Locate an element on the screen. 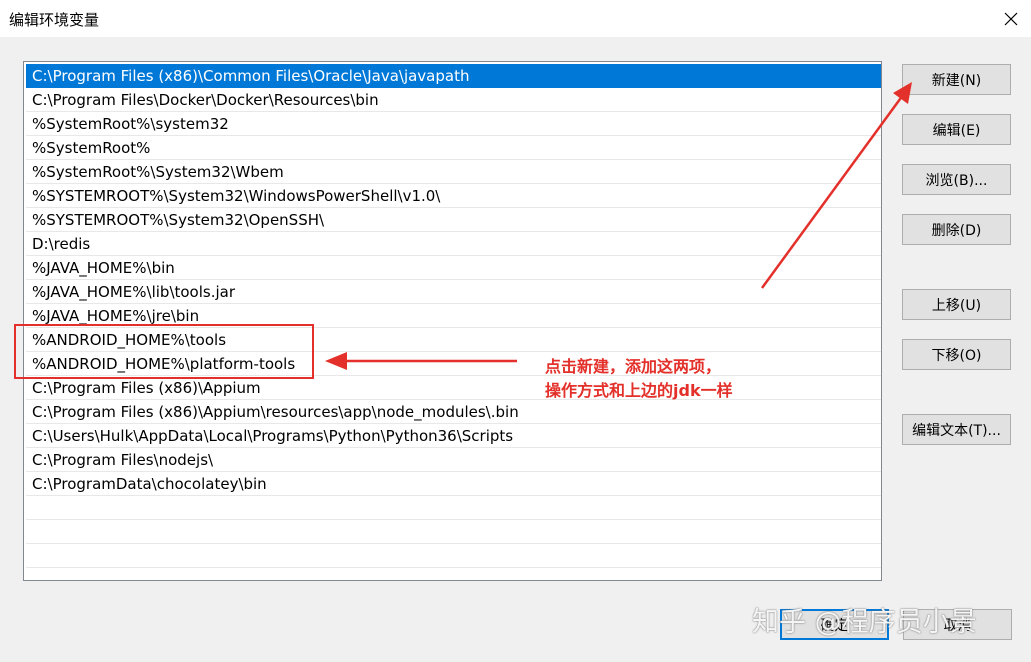 The image size is (1031, 662). arrow-to-new-button is located at coordinates (836, 185).